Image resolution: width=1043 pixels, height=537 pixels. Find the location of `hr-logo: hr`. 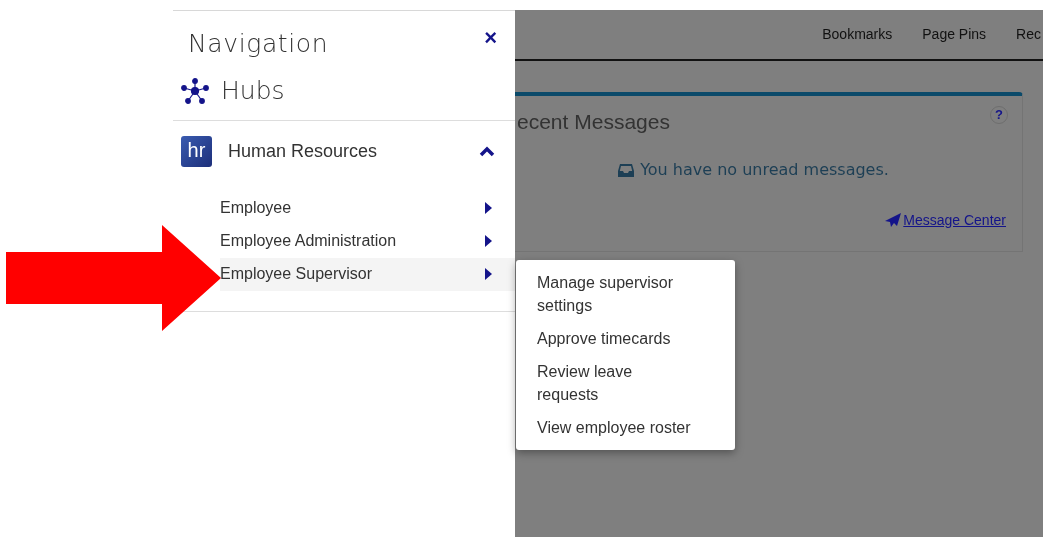

hr-logo: hr is located at coordinates (196, 151).